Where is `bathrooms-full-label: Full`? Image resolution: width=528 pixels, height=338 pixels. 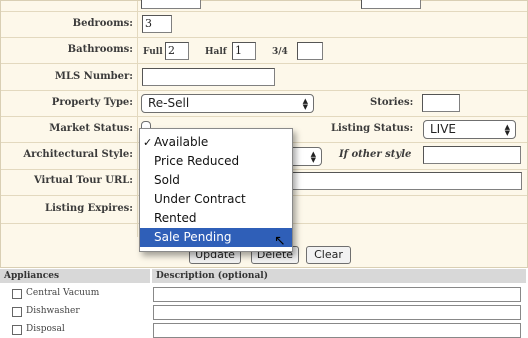
bathrooms-full-label: Full is located at coordinates (153, 52).